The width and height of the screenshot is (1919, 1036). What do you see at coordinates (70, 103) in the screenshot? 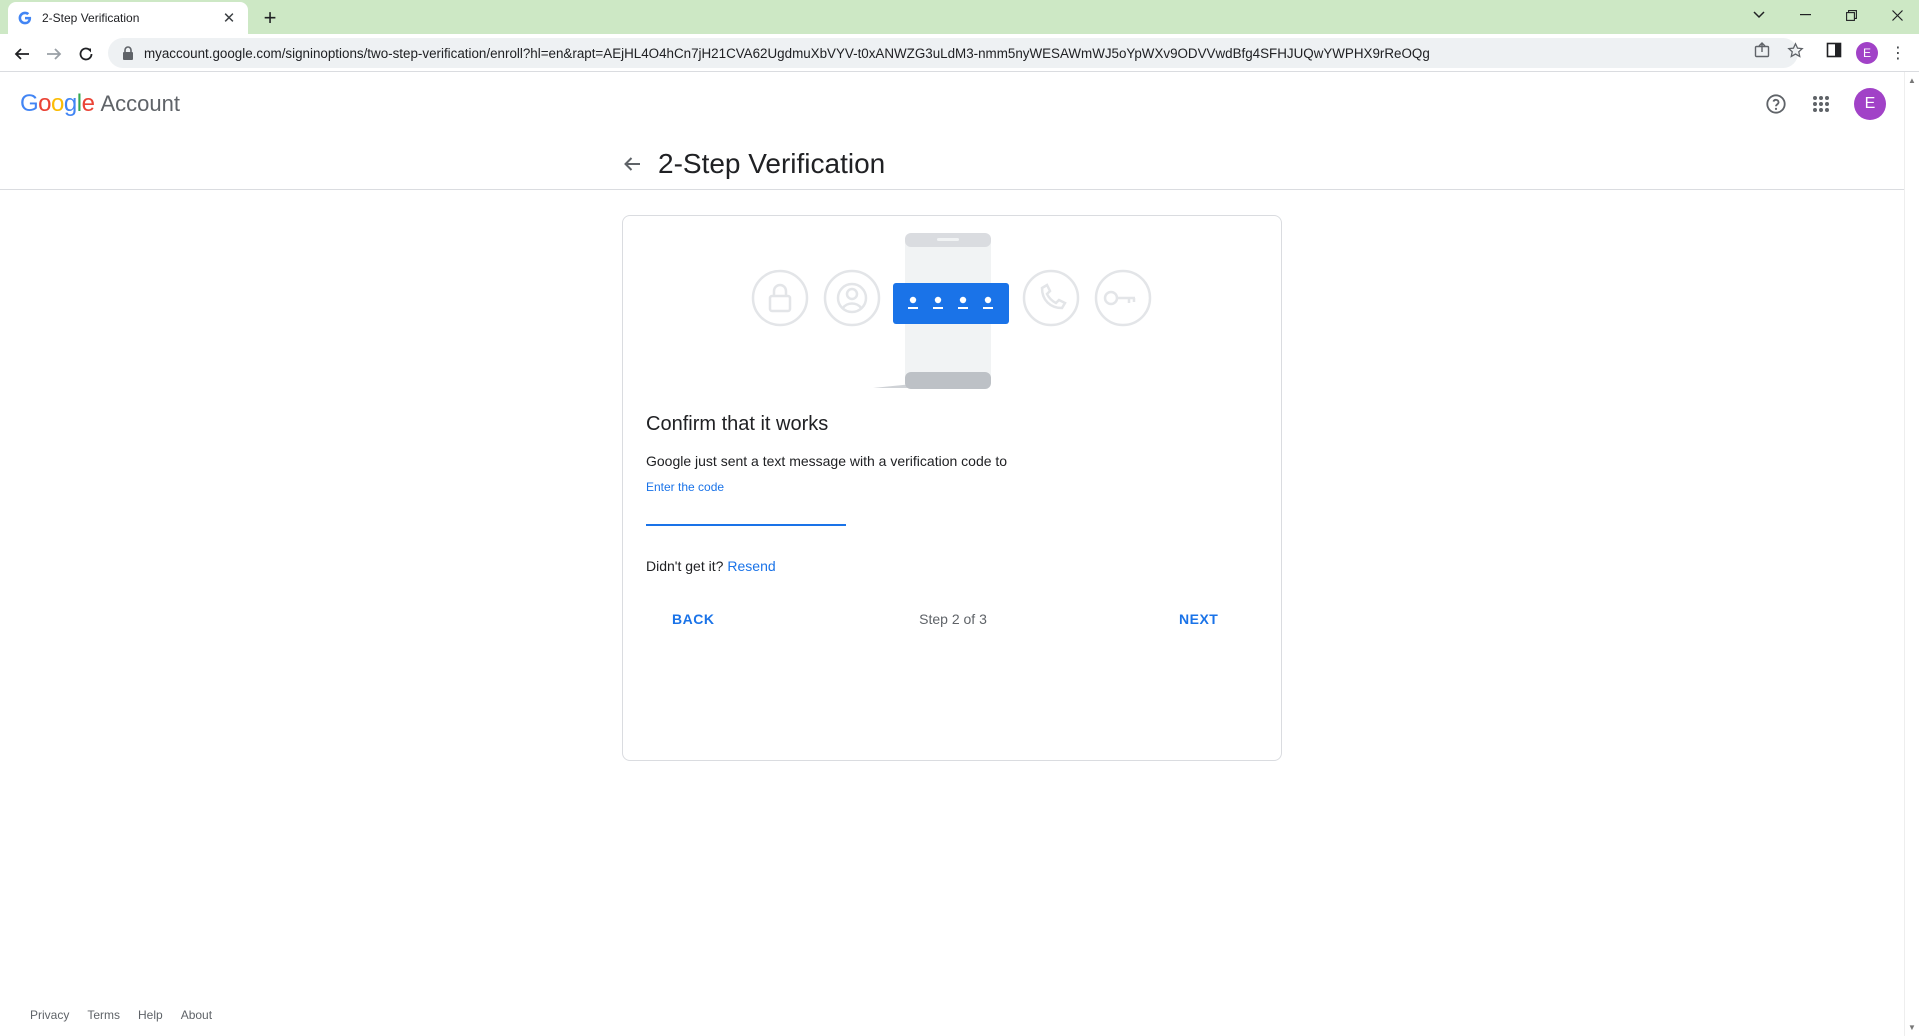
I see `wordmark-letter: g` at bounding box center [70, 103].